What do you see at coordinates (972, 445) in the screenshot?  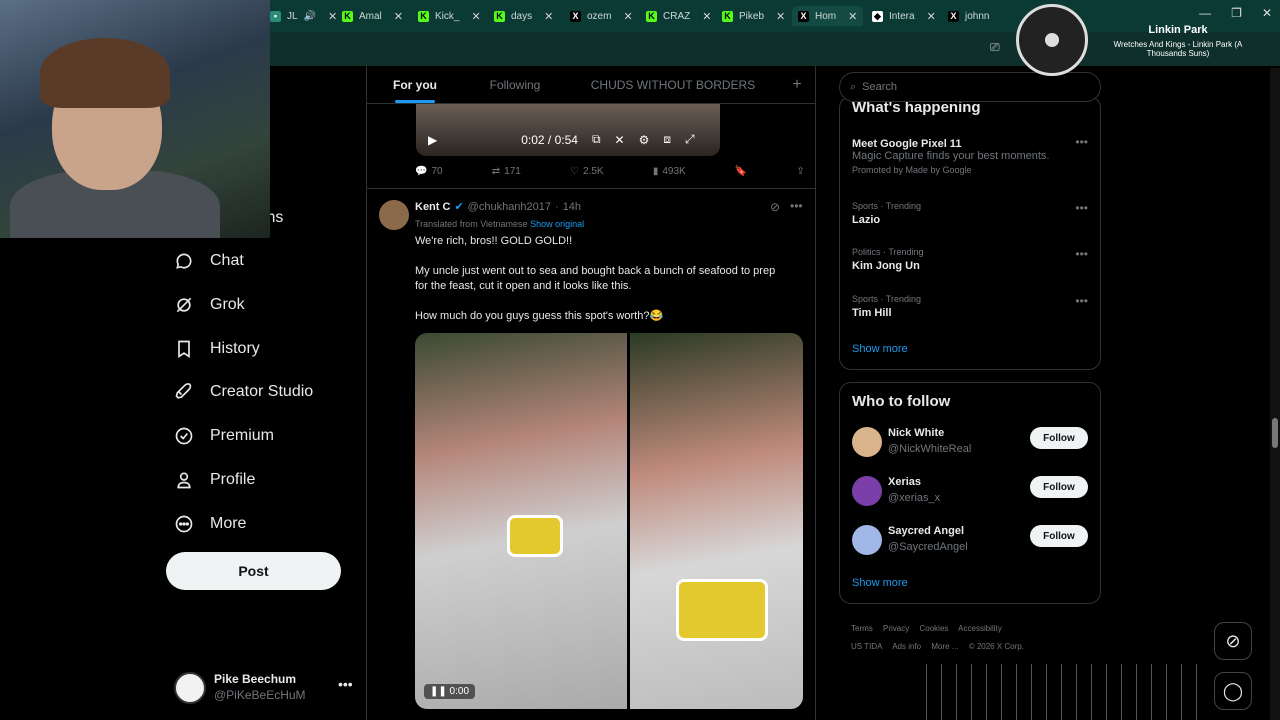 I see `follow-suggestion: Nick White @NickWhiteReal Follow` at bounding box center [972, 445].